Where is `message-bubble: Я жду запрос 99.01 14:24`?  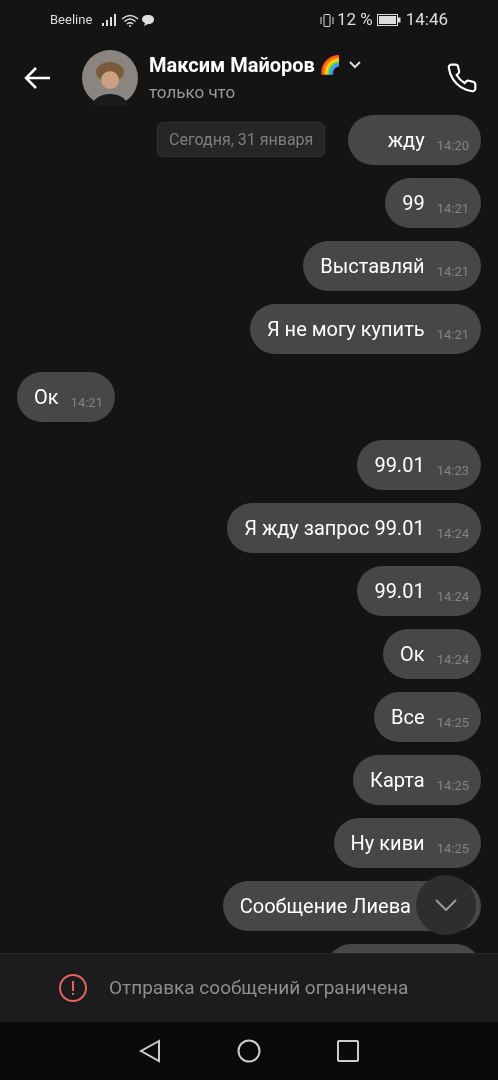
message-bubble: Я жду запрос 99.01 14:24 is located at coordinates (354, 528).